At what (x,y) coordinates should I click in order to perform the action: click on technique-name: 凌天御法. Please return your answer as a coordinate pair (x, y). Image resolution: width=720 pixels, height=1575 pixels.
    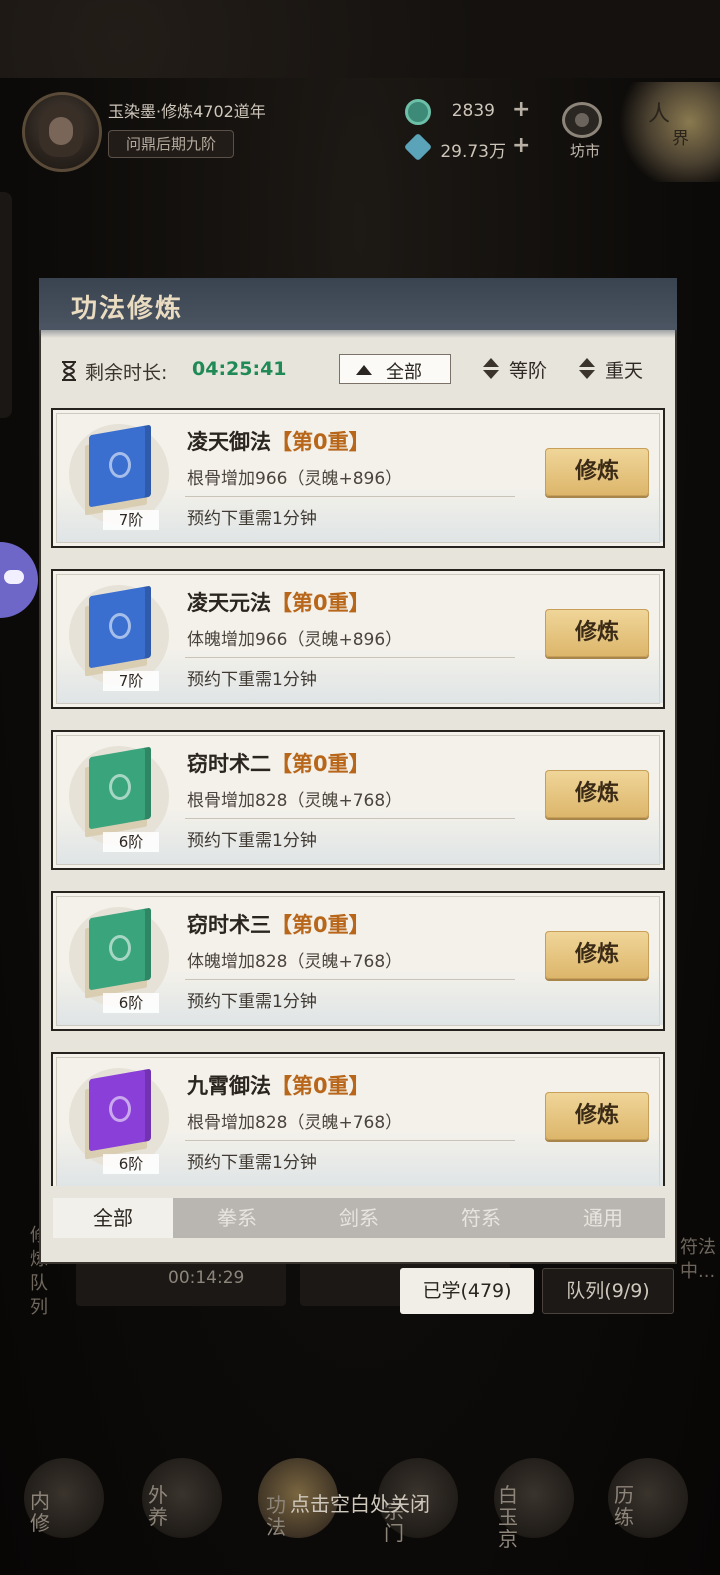
    Looking at the image, I should click on (229, 442).